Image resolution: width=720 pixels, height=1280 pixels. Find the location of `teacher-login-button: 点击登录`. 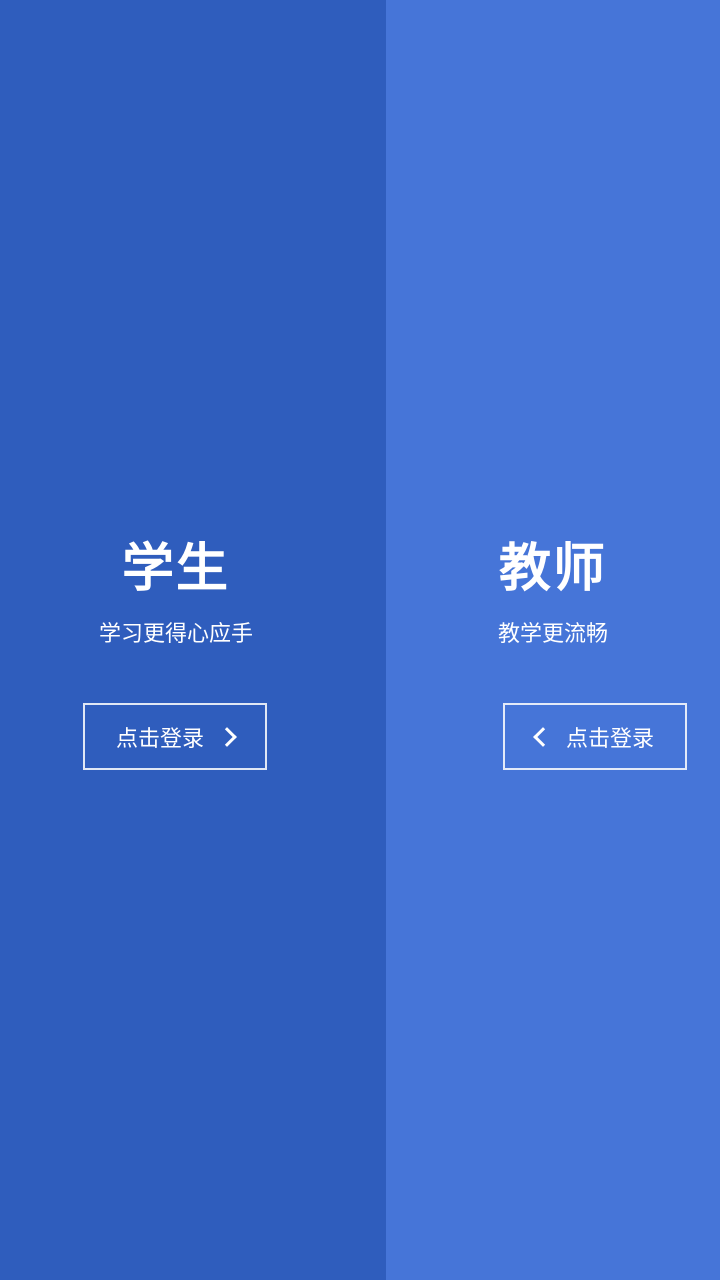

teacher-login-button: 点击登录 is located at coordinates (595, 736).